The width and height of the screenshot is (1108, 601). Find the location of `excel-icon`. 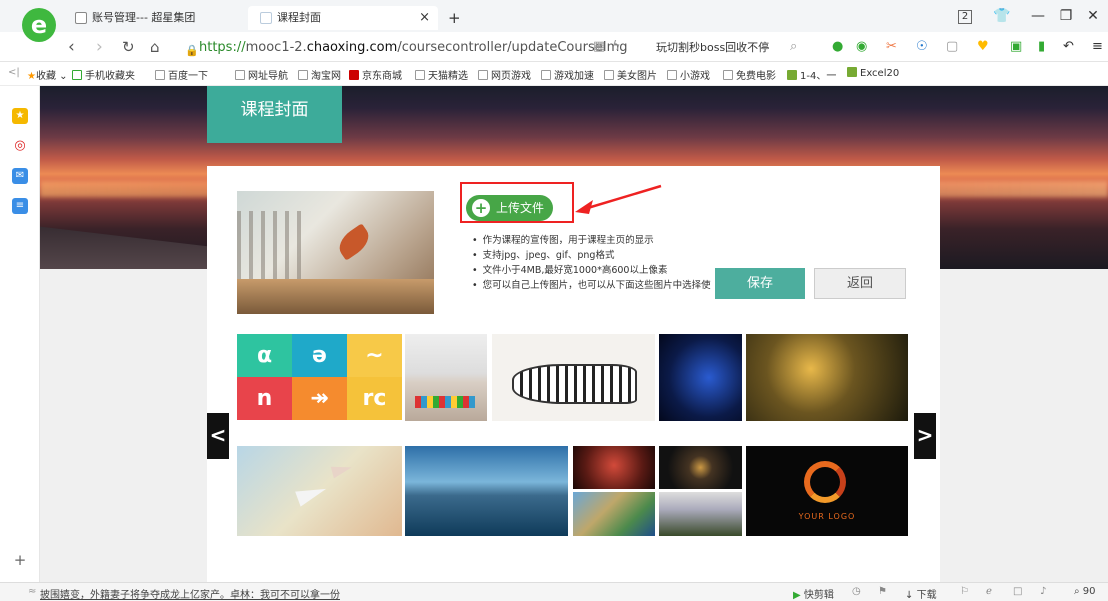

excel-icon is located at coordinates (852, 72).